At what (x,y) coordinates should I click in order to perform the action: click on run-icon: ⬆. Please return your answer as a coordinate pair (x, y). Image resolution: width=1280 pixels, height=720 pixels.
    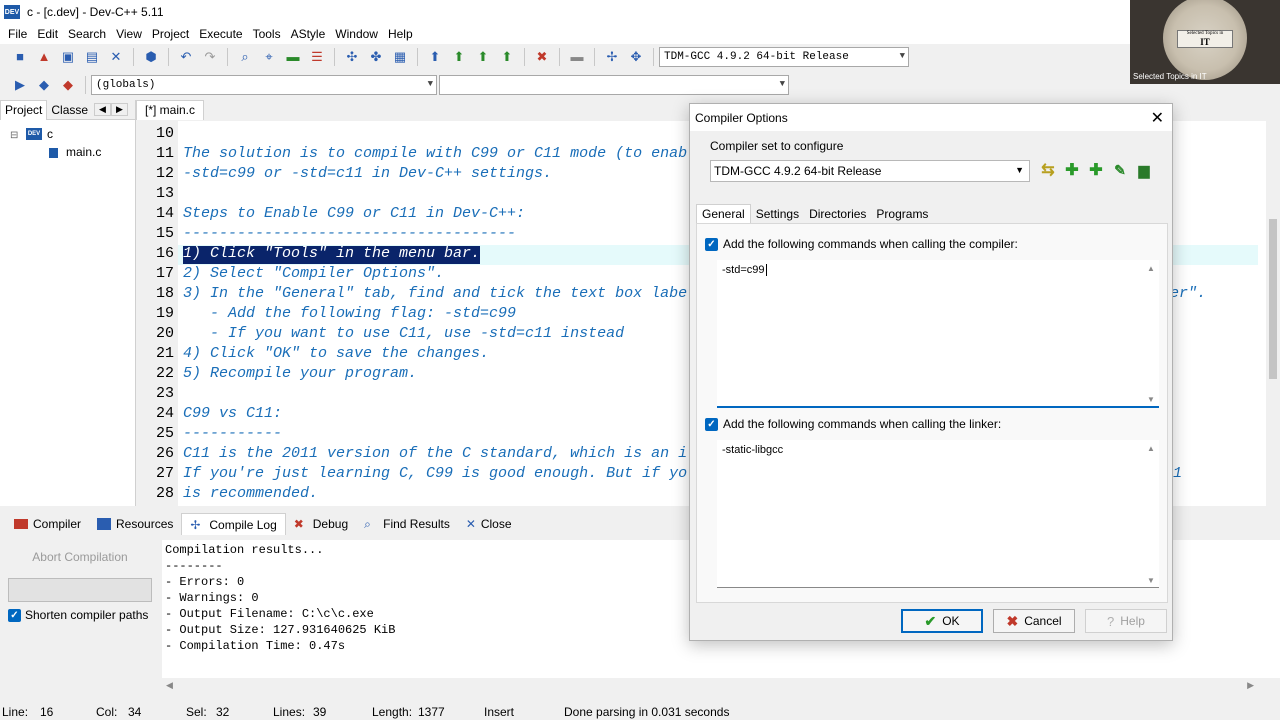
    Looking at the image, I should click on (459, 57).